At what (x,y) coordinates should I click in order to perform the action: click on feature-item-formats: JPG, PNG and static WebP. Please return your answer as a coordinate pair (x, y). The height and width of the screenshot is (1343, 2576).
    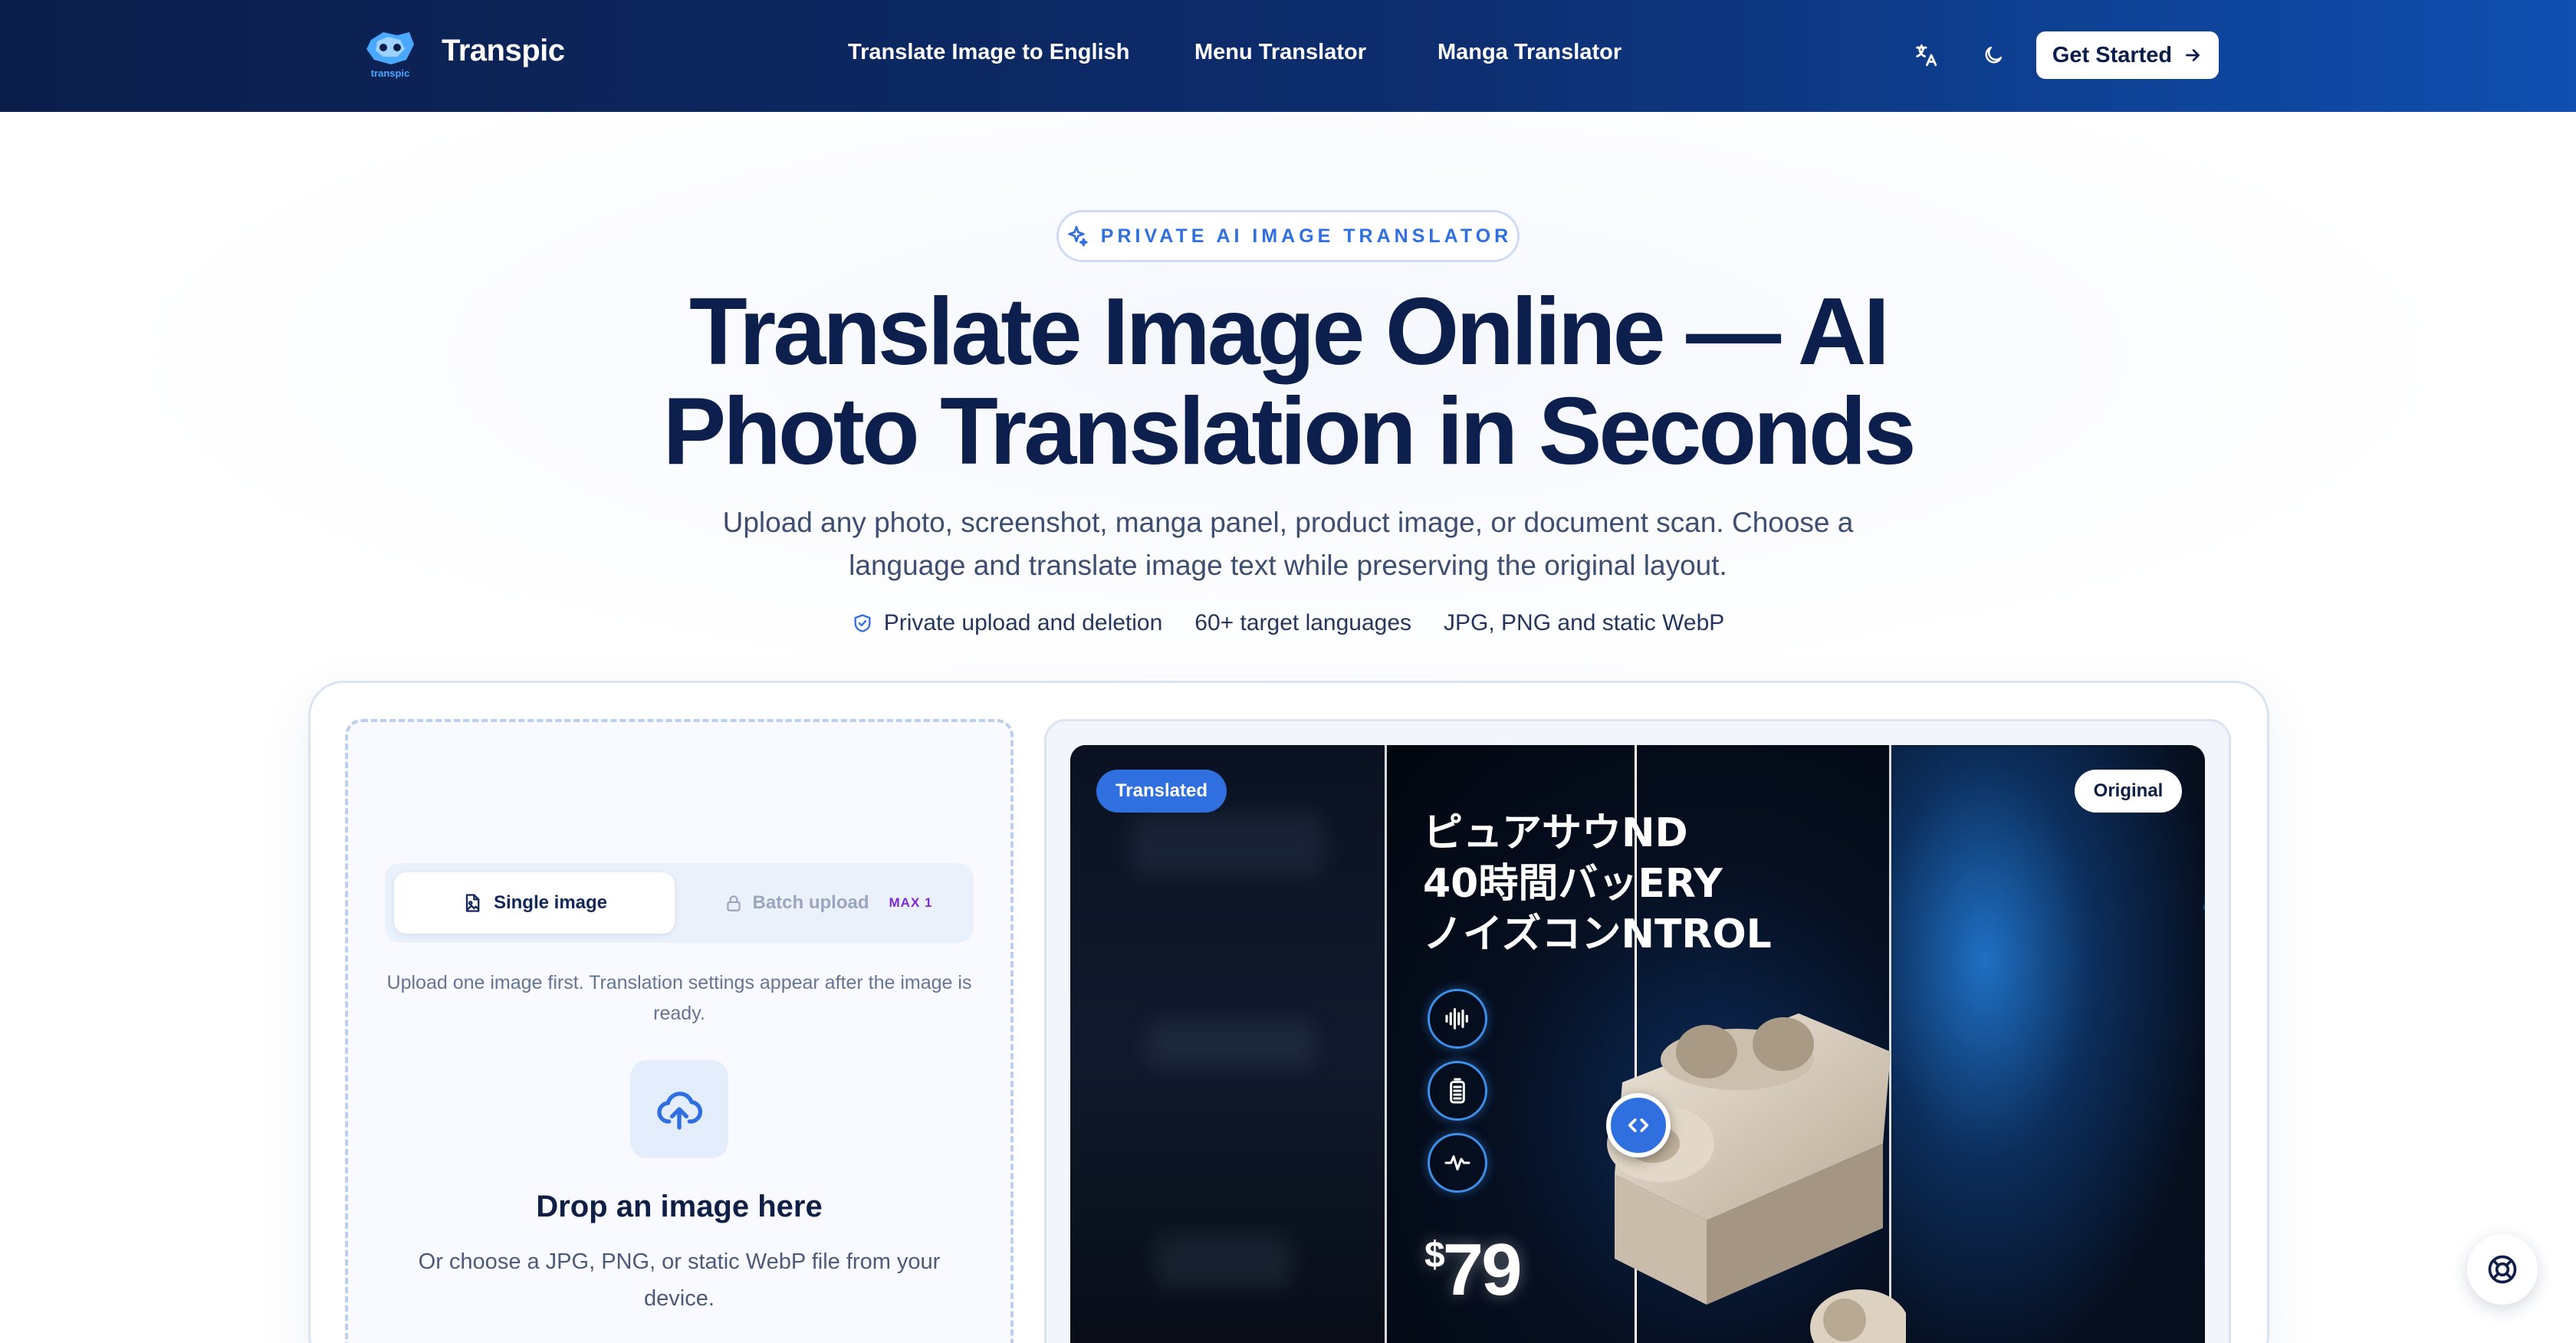
    Looking at the image, I should click on (1584, 623).